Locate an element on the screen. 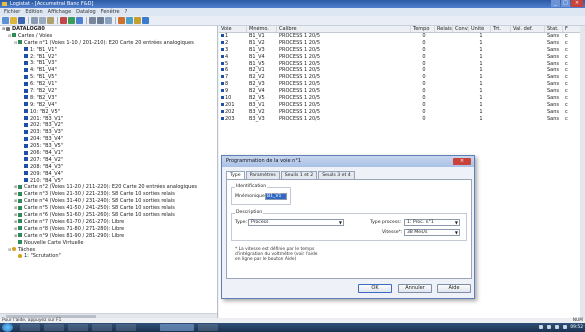 This screenshot has height=332, width=585. mnemo-input: B1_V1 is located at coordinates (276, 196).